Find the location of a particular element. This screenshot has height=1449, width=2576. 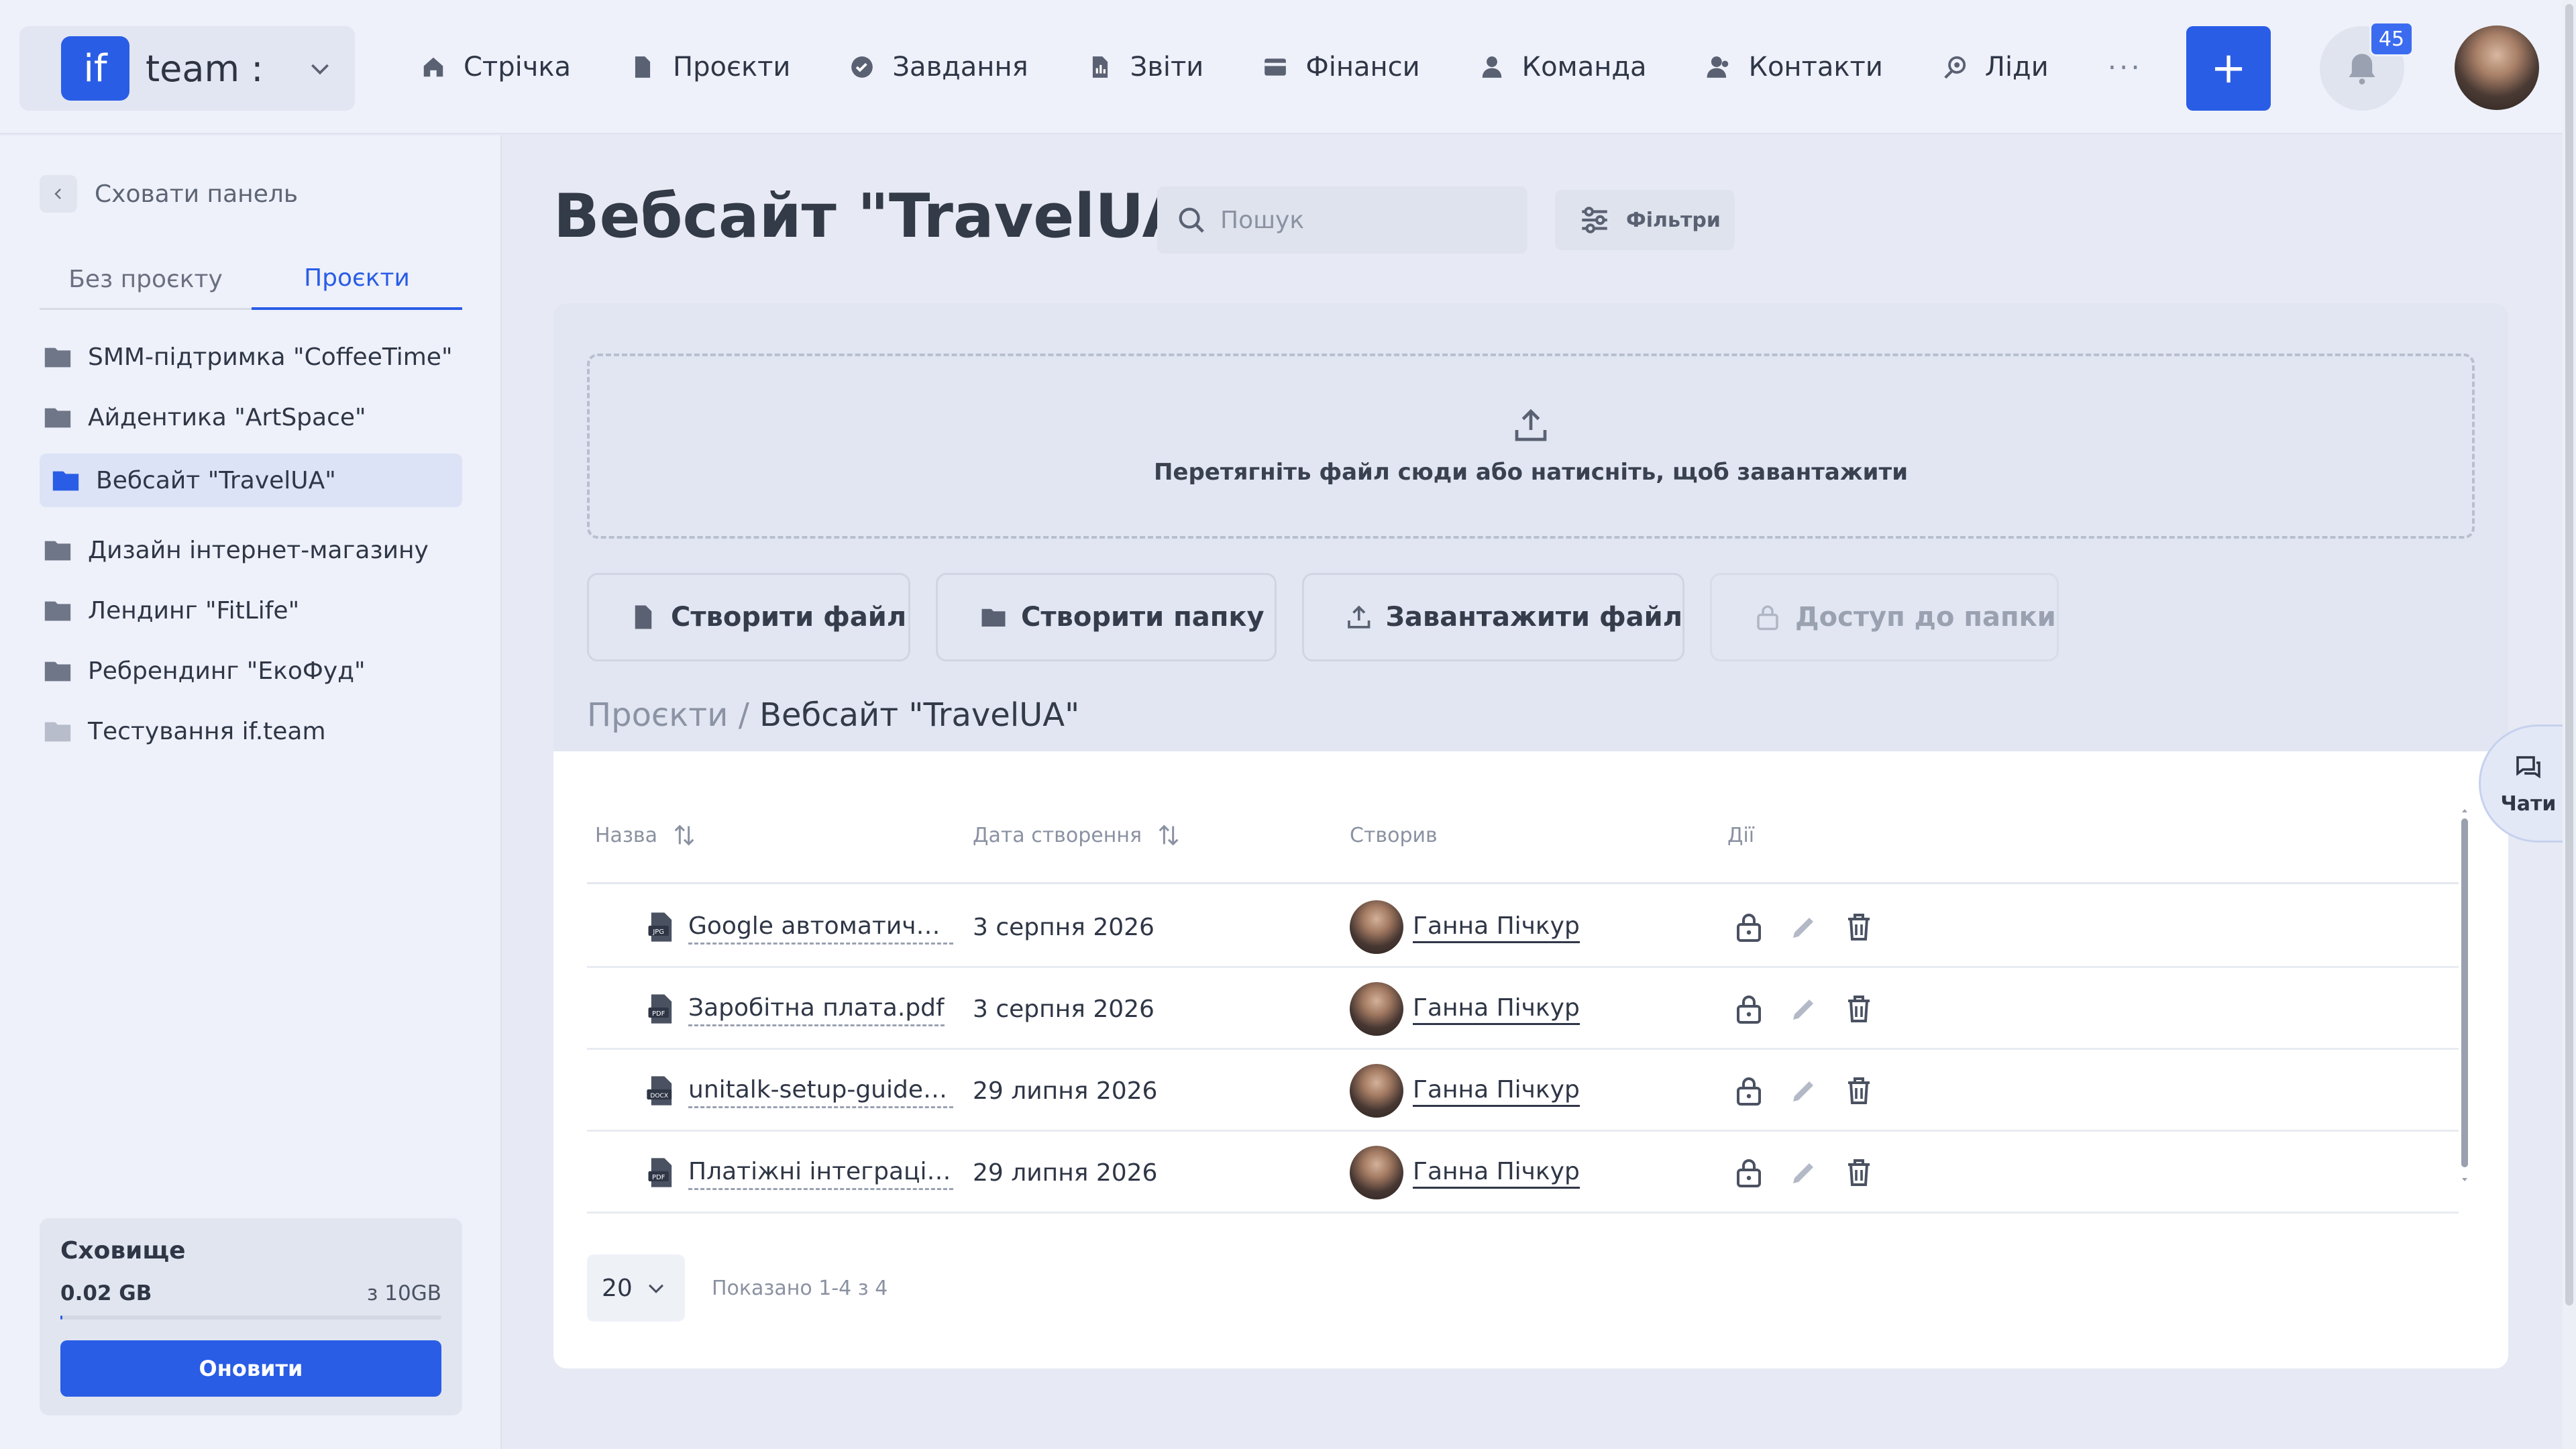

upload-file-button: Завантажити файл is located at coordinates (1493, 617).